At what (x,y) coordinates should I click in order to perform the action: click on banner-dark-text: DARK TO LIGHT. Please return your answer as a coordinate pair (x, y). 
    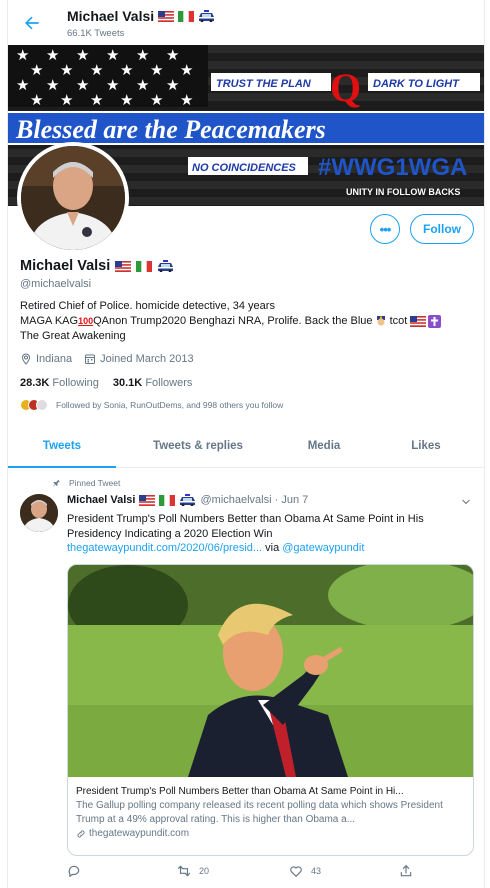
    Looking at the image, I should click on (416, 84).